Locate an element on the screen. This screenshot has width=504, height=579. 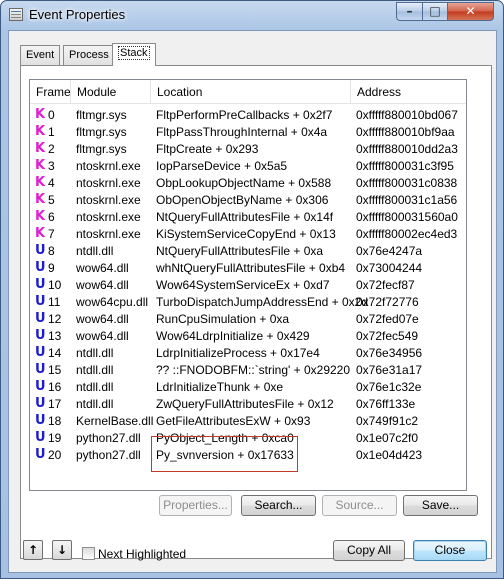
tab-process-label: Process is located at coordinates (89, 55).